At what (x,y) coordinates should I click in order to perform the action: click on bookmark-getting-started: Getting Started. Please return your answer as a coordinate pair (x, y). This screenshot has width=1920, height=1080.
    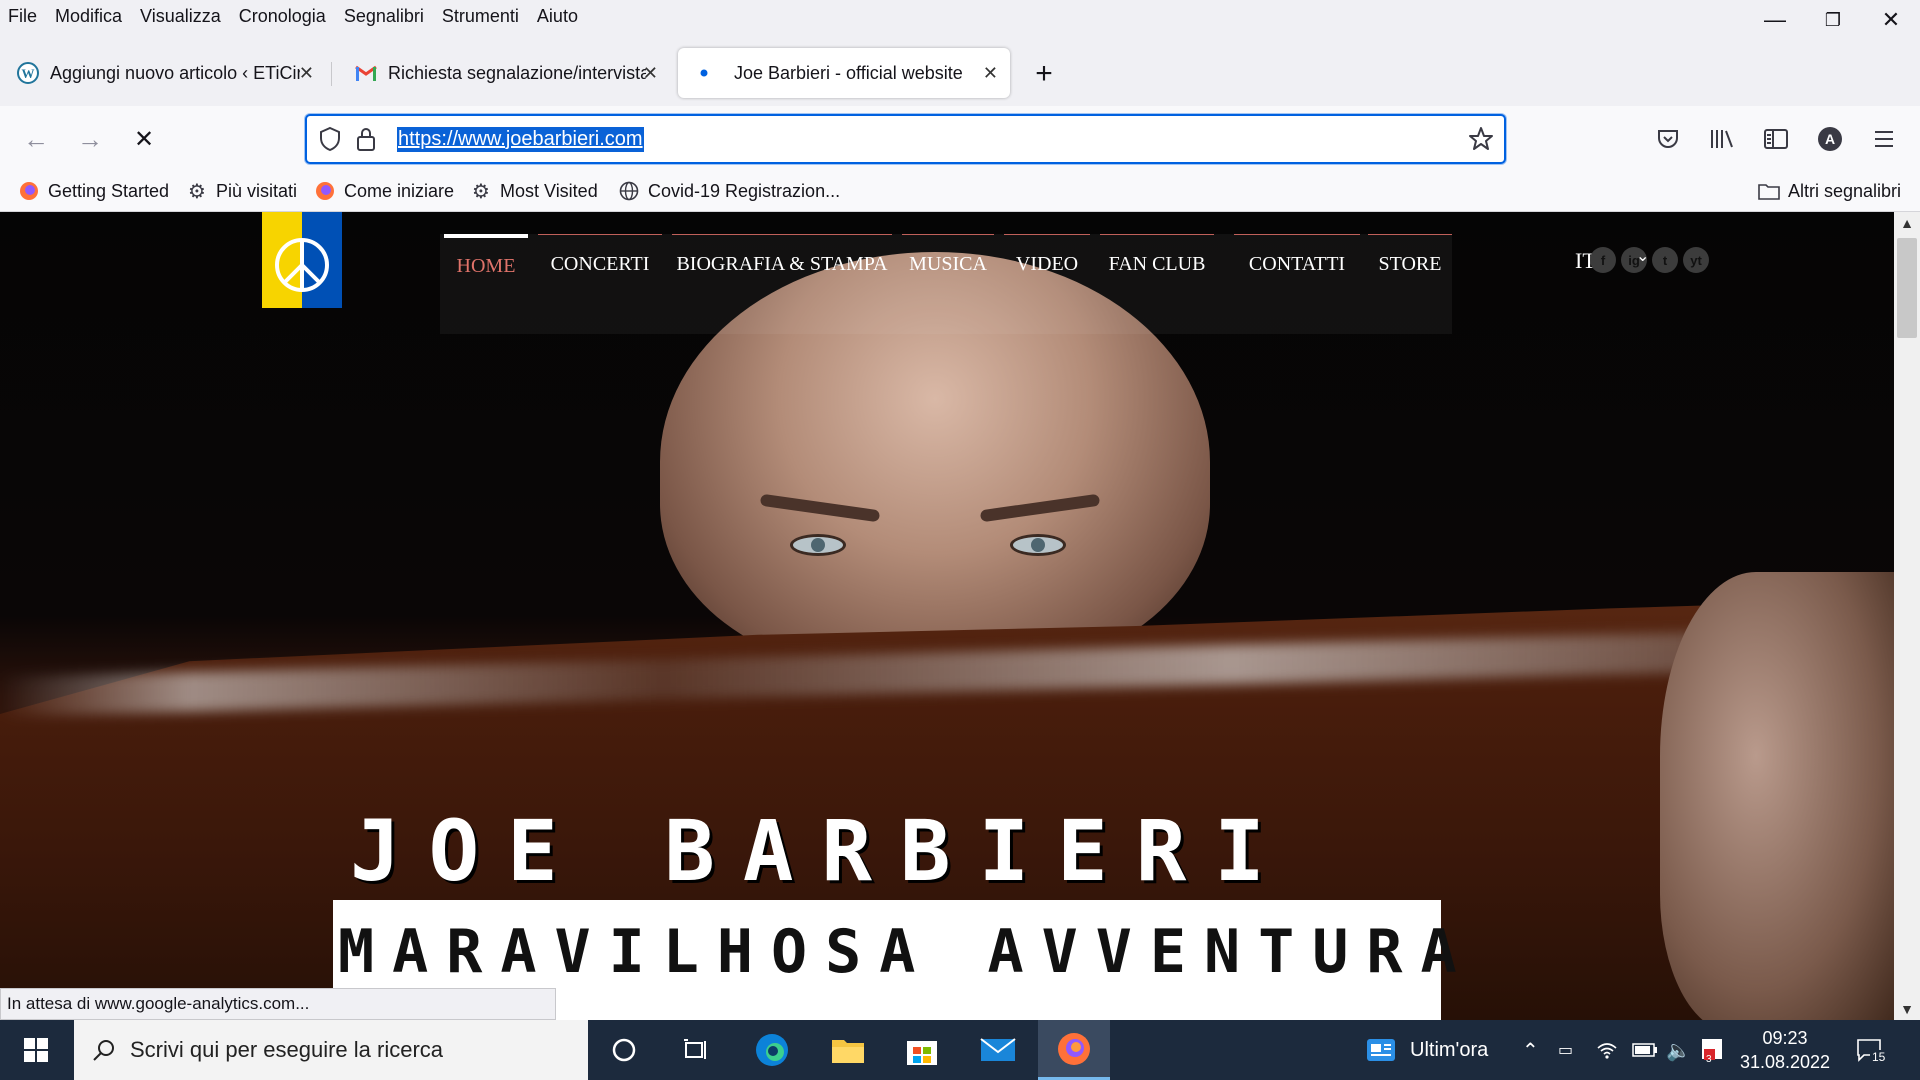
    Looking at the image, I should click on (93, 191).